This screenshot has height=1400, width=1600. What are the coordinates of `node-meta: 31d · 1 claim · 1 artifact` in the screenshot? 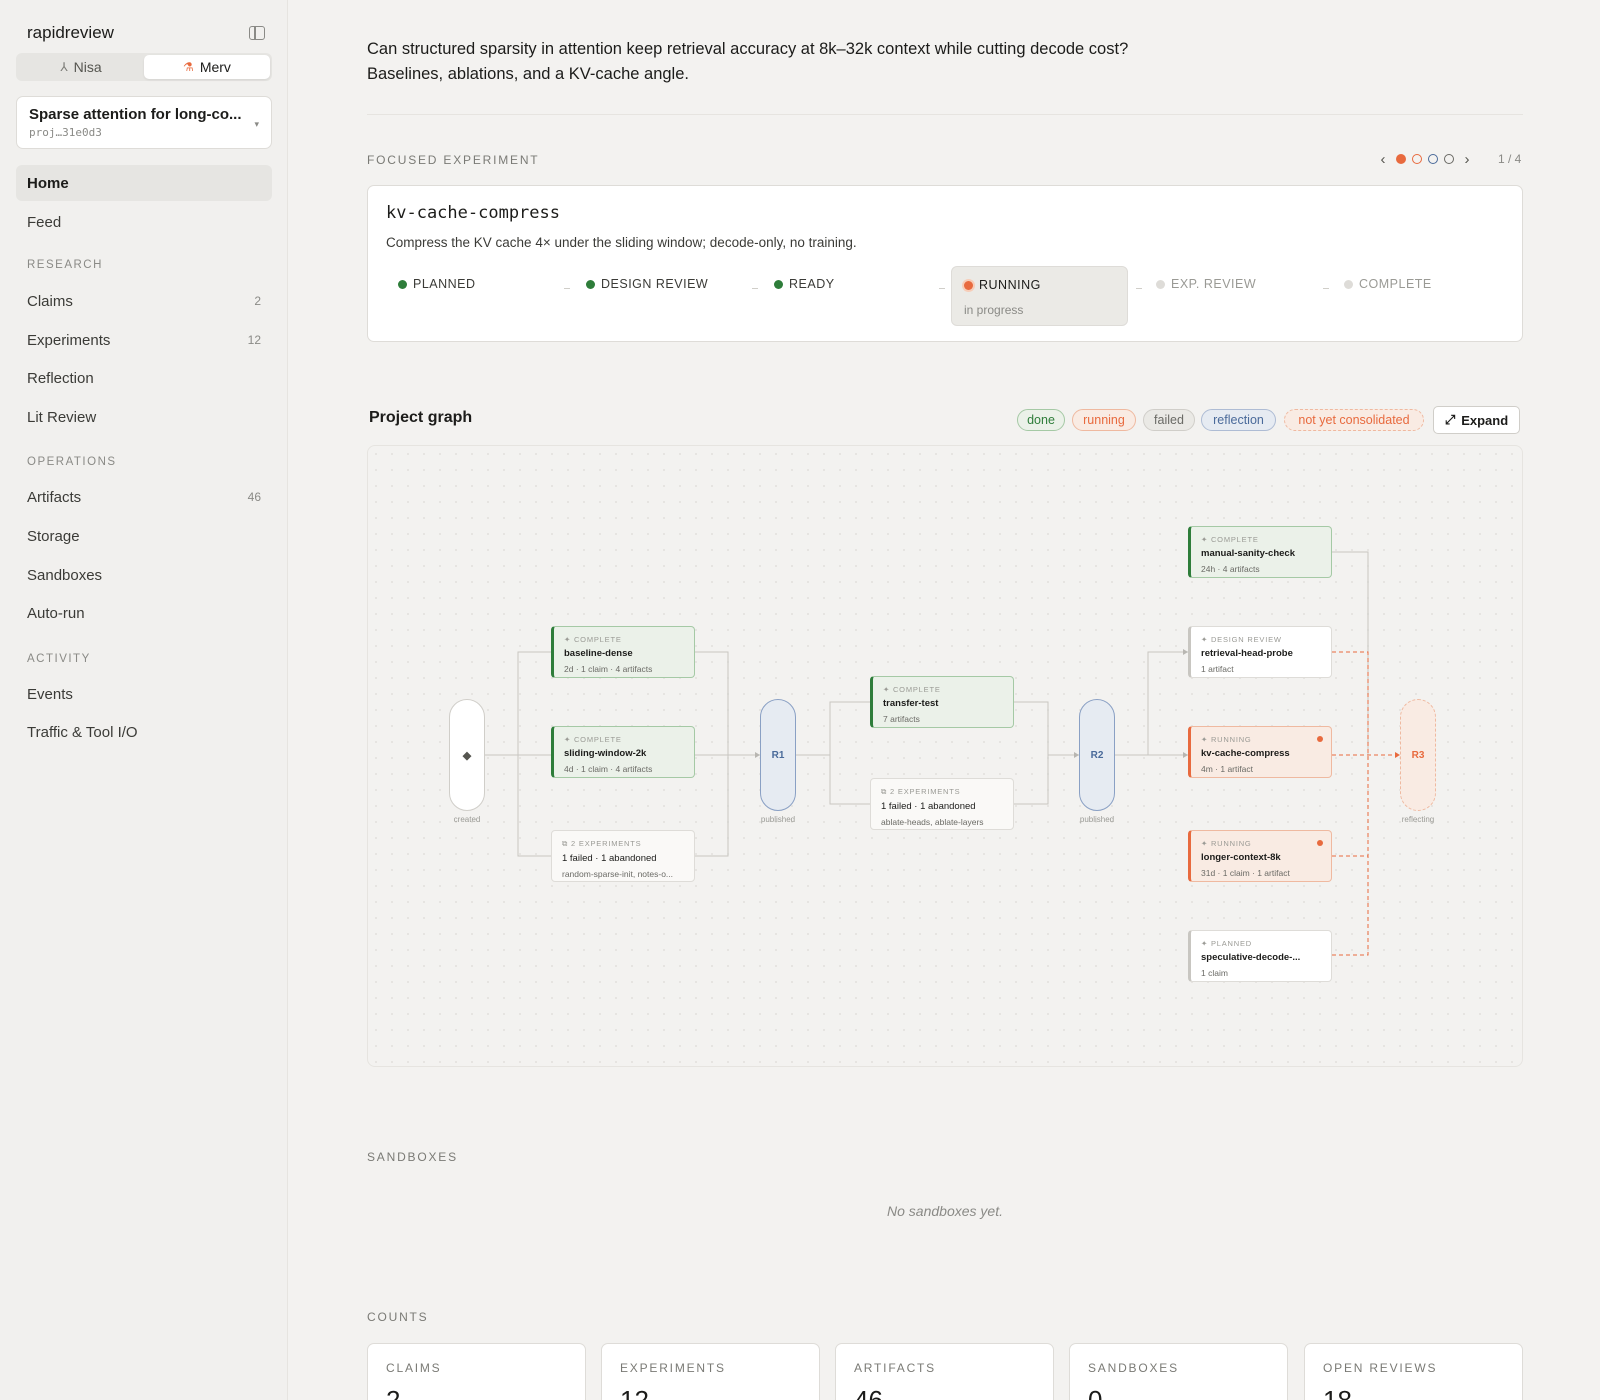 It's located at (1245, 873).